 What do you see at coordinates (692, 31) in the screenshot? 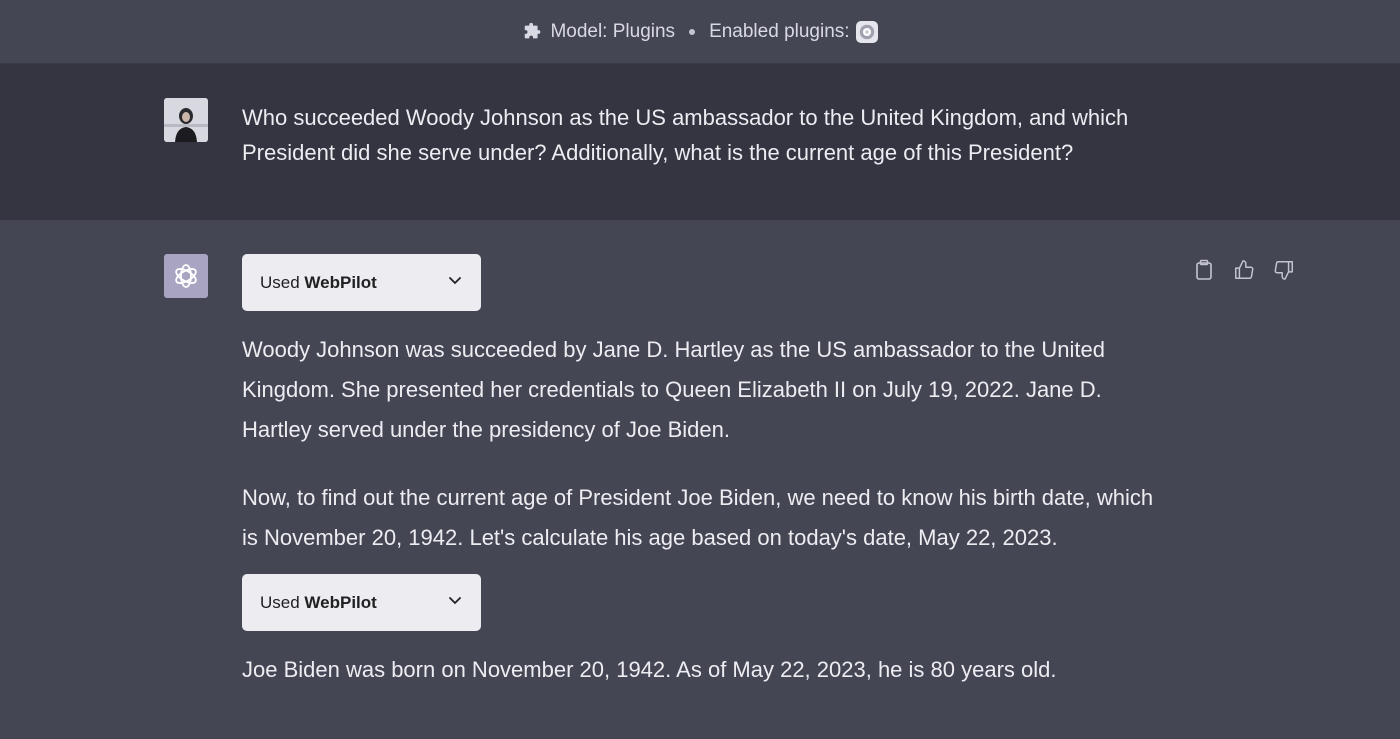
I see `separator-dot` at bounding box center [692, 31].